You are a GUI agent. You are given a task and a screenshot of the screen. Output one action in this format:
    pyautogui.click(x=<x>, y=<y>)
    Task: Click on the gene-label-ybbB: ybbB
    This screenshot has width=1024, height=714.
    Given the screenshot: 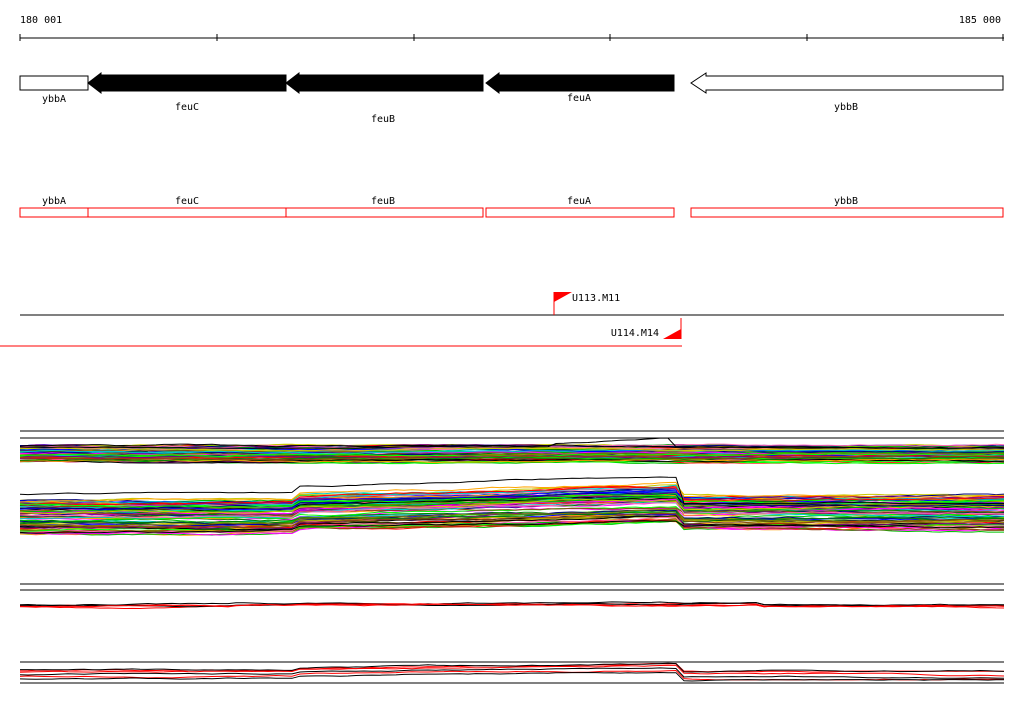 What is the action you would take?
    pyautogui.click(x=846, y=107)
    